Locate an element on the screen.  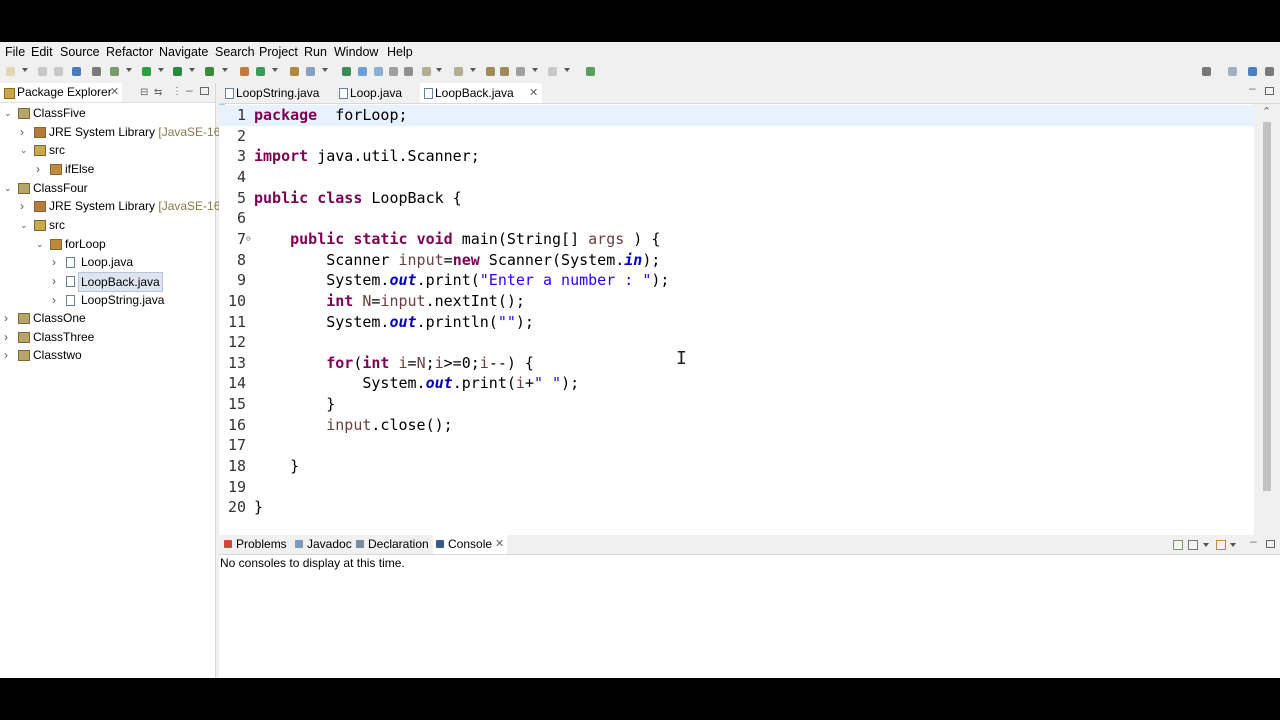
tree-item: › Classtwo is located at coordinates (107, 355).